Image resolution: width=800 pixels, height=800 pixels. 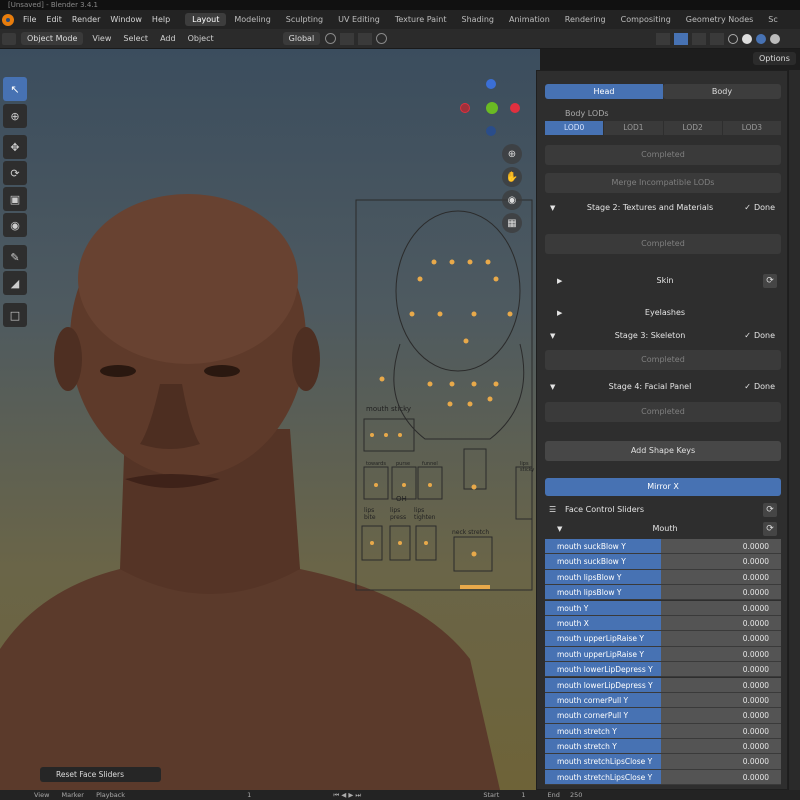 What do you see at coordinates (633, 128) in the screenshot?
I see `lod1-button: LOD1` at bounding box center [633, 128].